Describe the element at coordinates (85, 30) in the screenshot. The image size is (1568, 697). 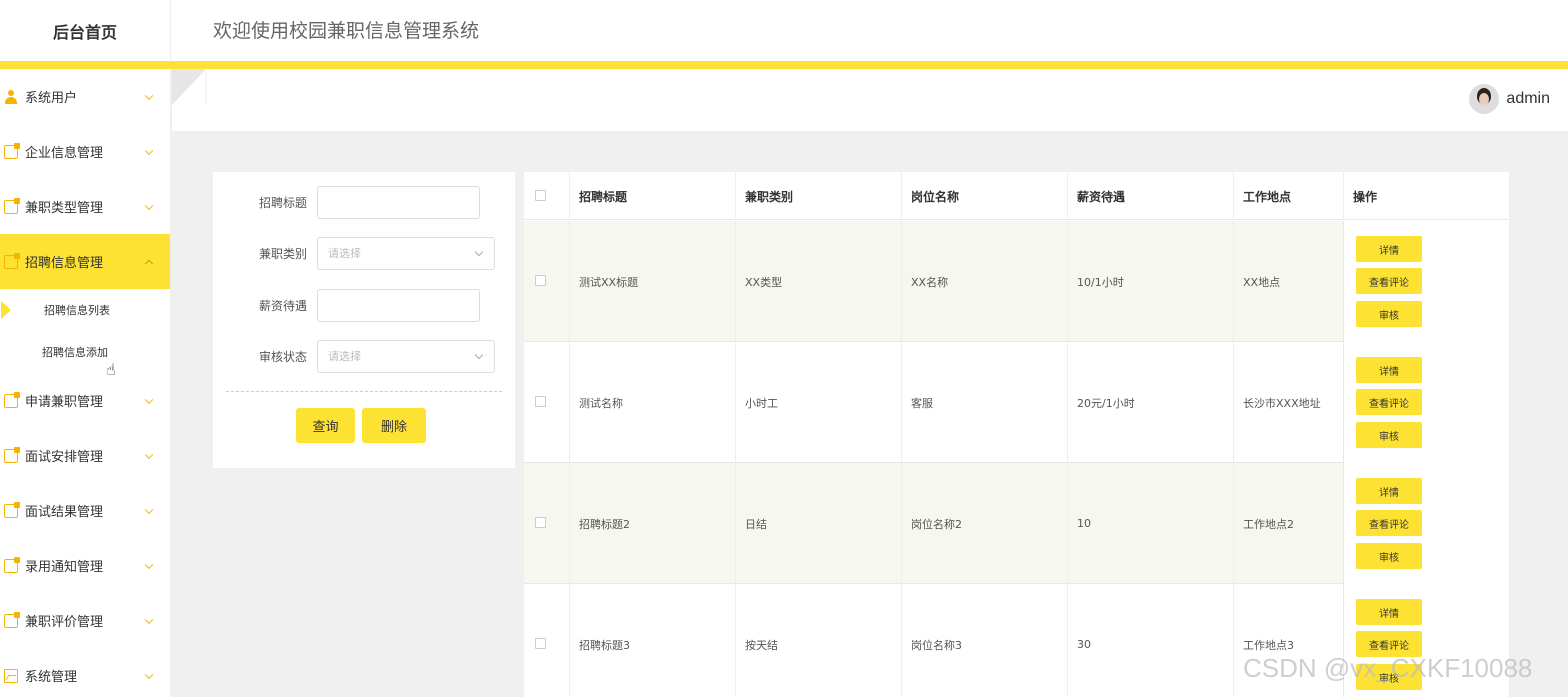
I see `home-link: 后台首页` at that location.